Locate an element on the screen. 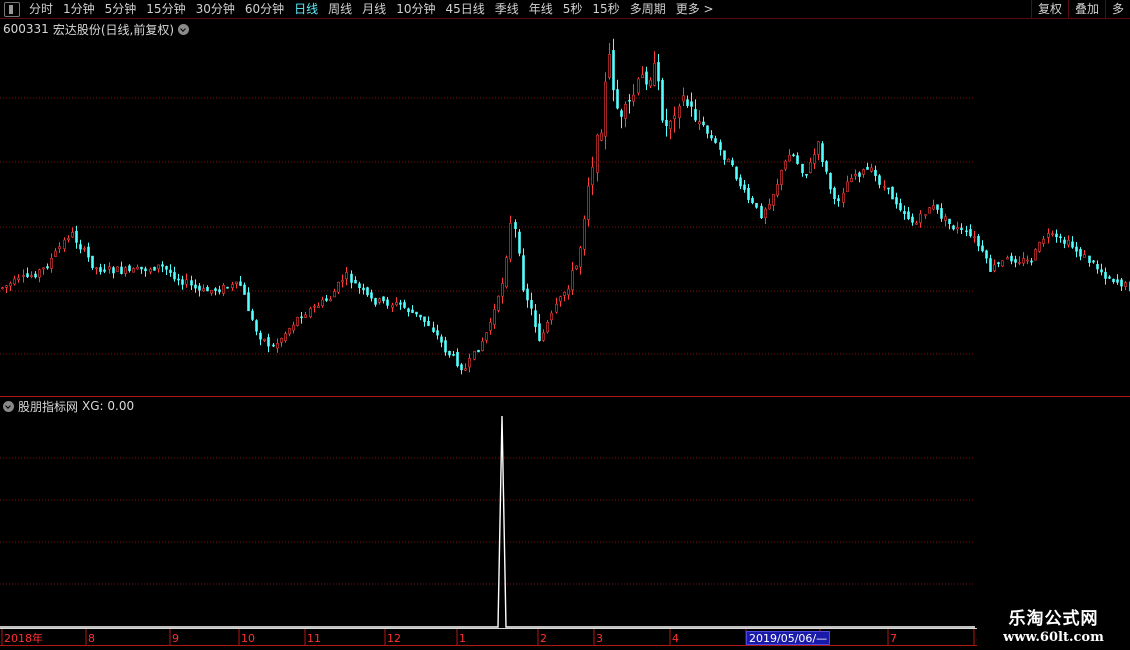  watermark-title: 乐淘公式网 is located at coordinates (1053, 619).